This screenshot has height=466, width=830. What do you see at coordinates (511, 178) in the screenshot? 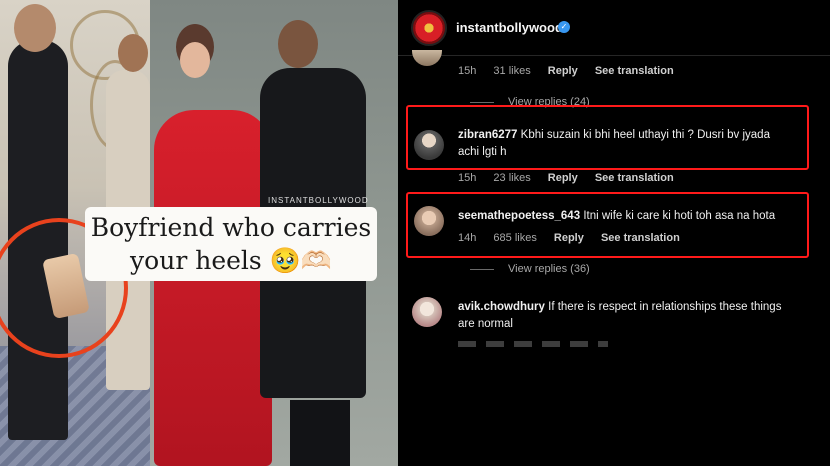
I see `comment-likes: 23 likes` at bounding box center [511, 178].